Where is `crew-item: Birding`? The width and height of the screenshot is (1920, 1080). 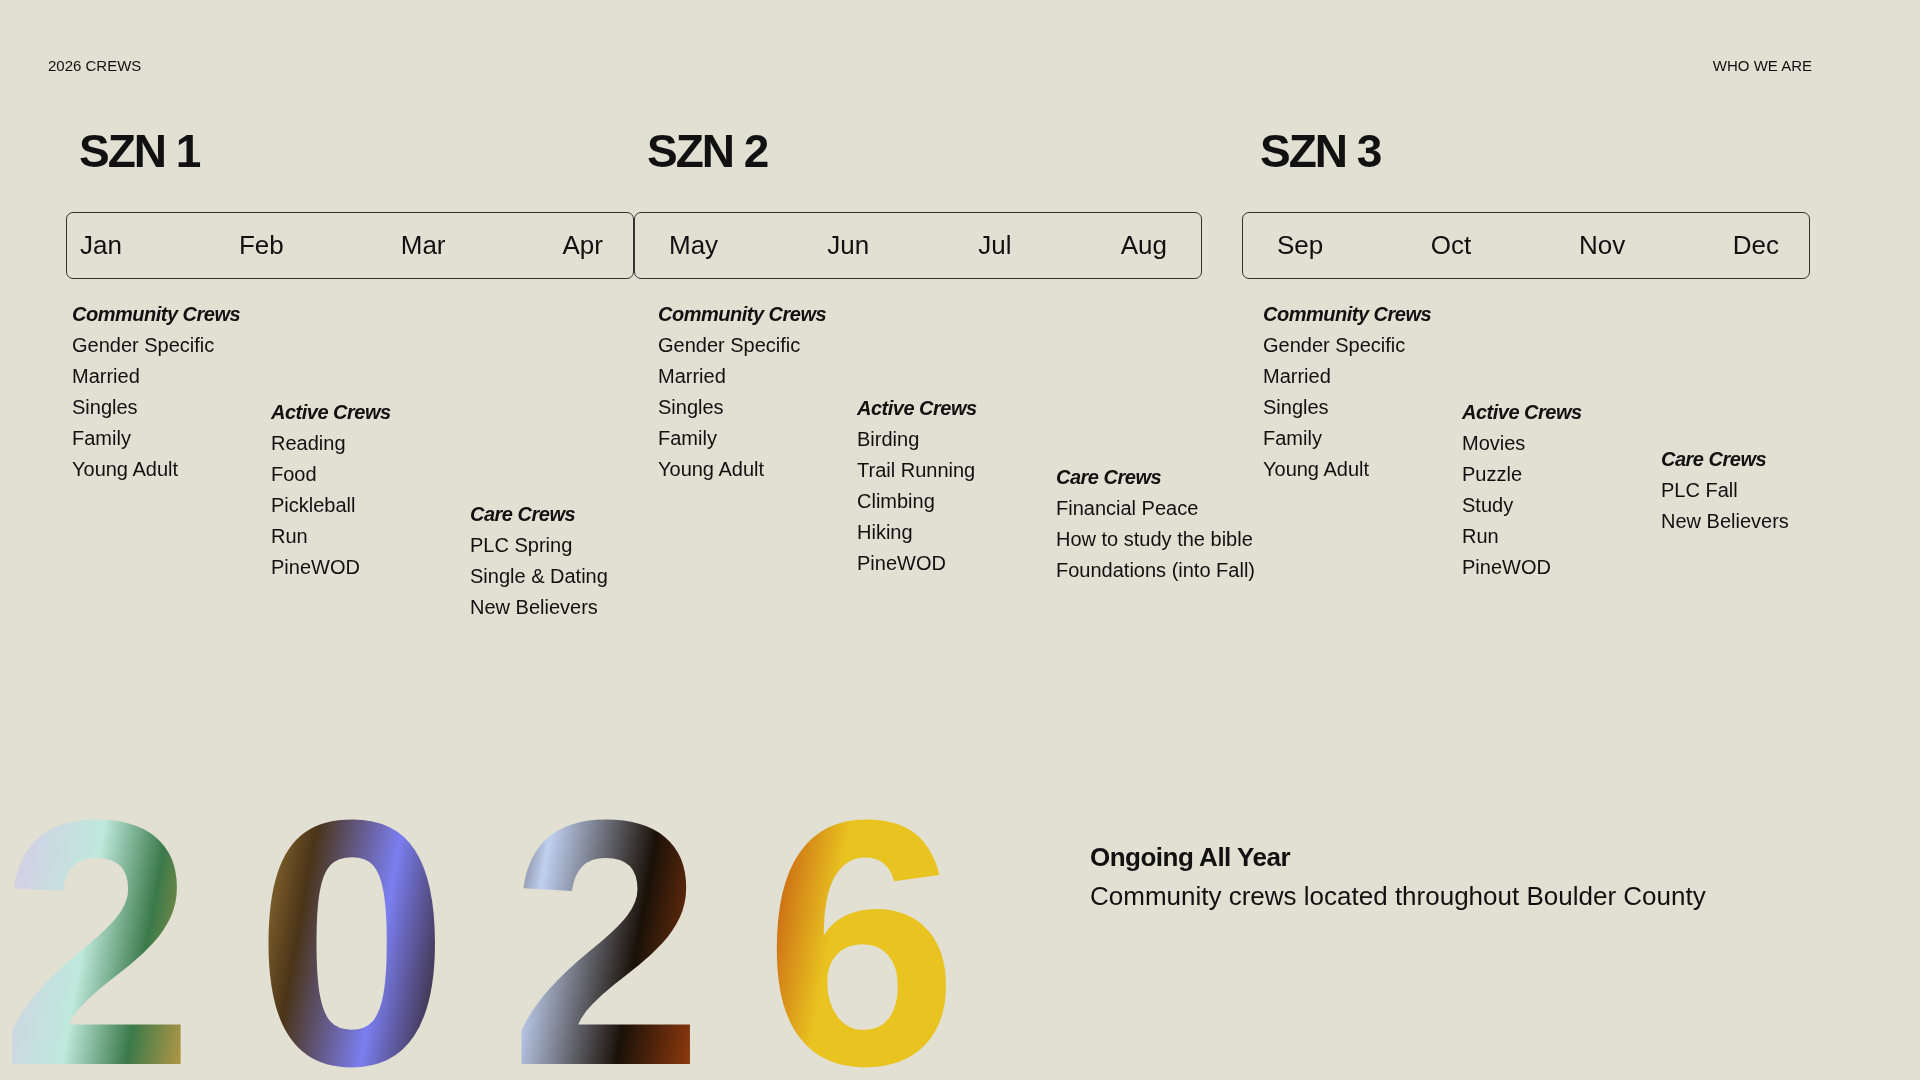 crew-item: Birding is located at coordinates (889, 439).